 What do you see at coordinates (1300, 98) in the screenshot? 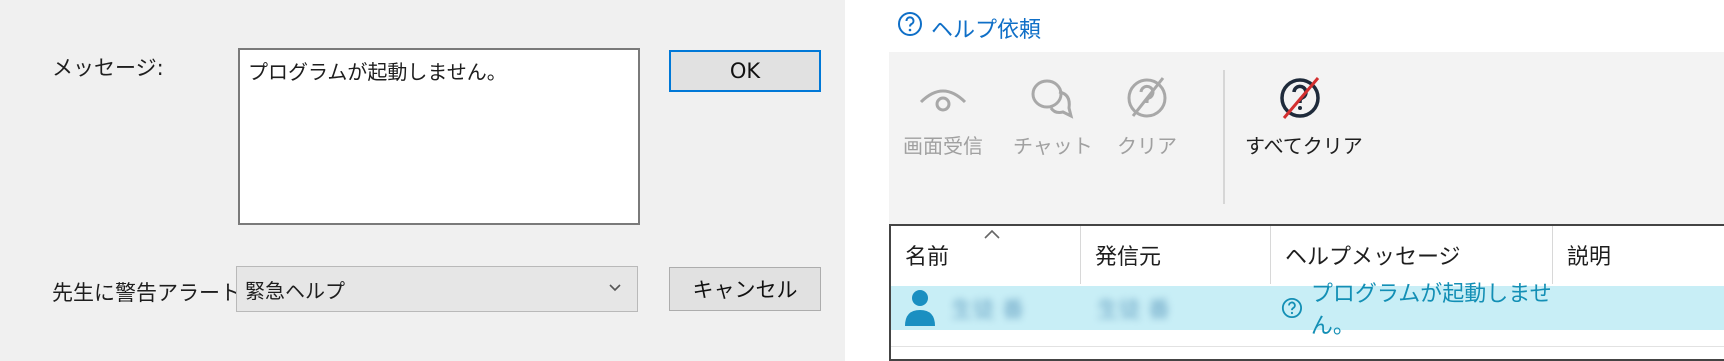
I see `clear-all-icon` at bounding box center [1300, 98].